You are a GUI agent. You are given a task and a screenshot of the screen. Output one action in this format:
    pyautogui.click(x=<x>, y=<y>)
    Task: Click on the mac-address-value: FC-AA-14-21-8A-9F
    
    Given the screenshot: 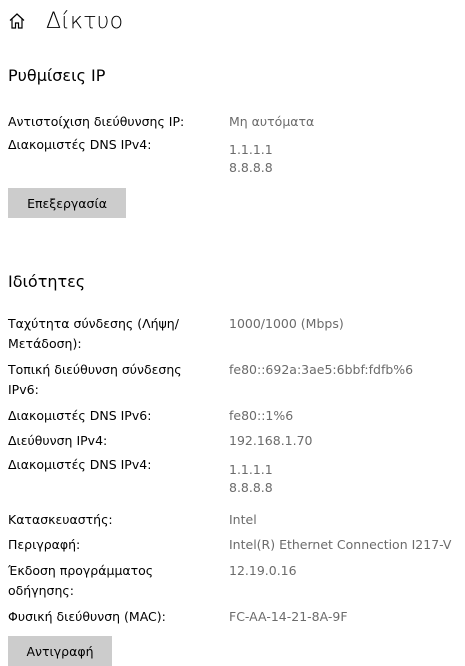 What is the action you would take?
    pyautogui.click(x=288, y=616)
    